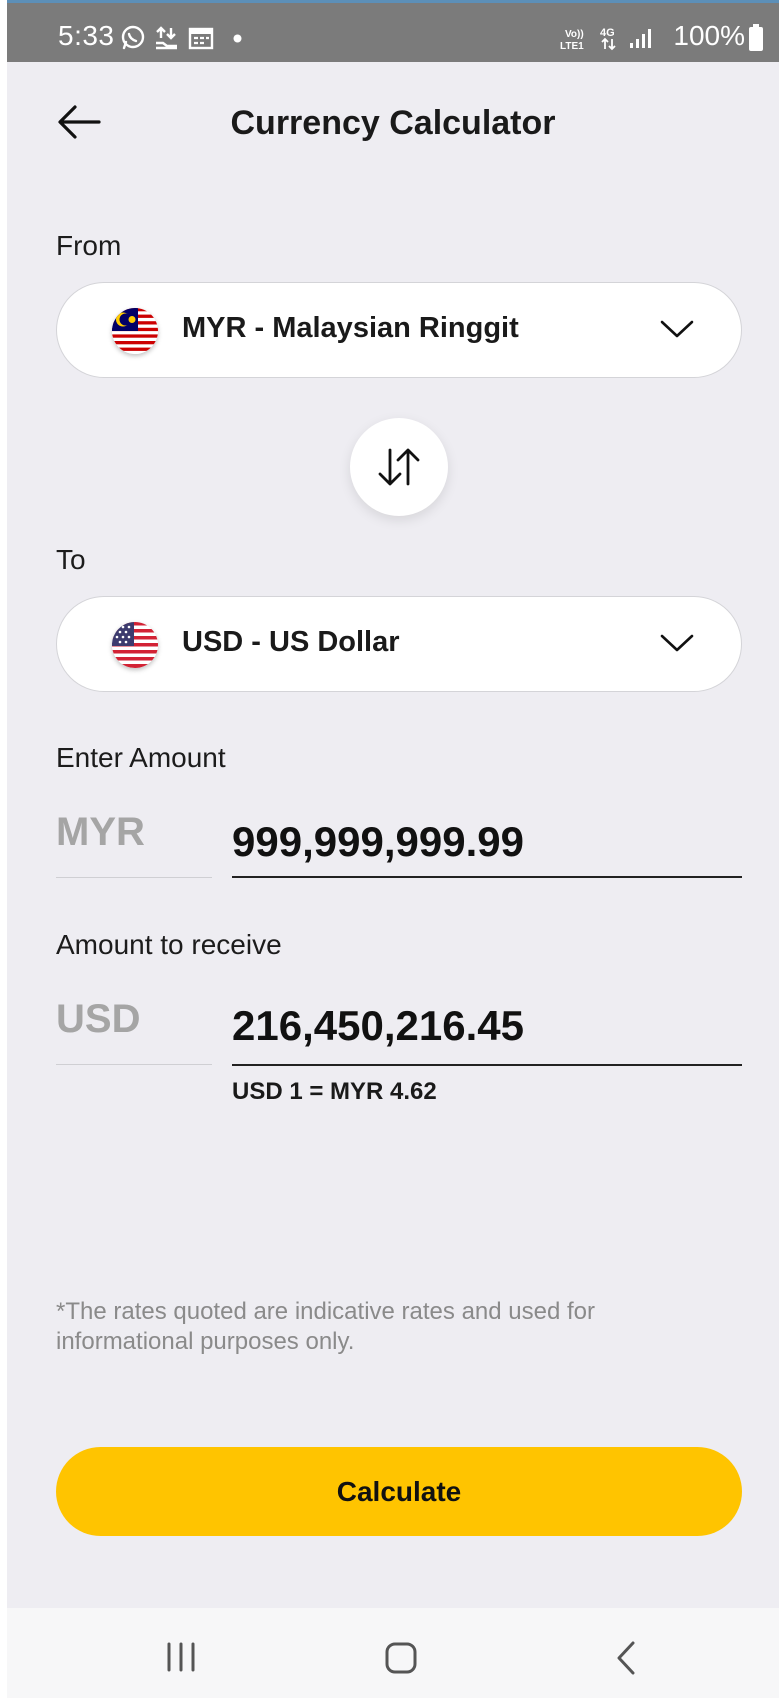  I want to click on 4g-icon: 4G, so click(608, 39).